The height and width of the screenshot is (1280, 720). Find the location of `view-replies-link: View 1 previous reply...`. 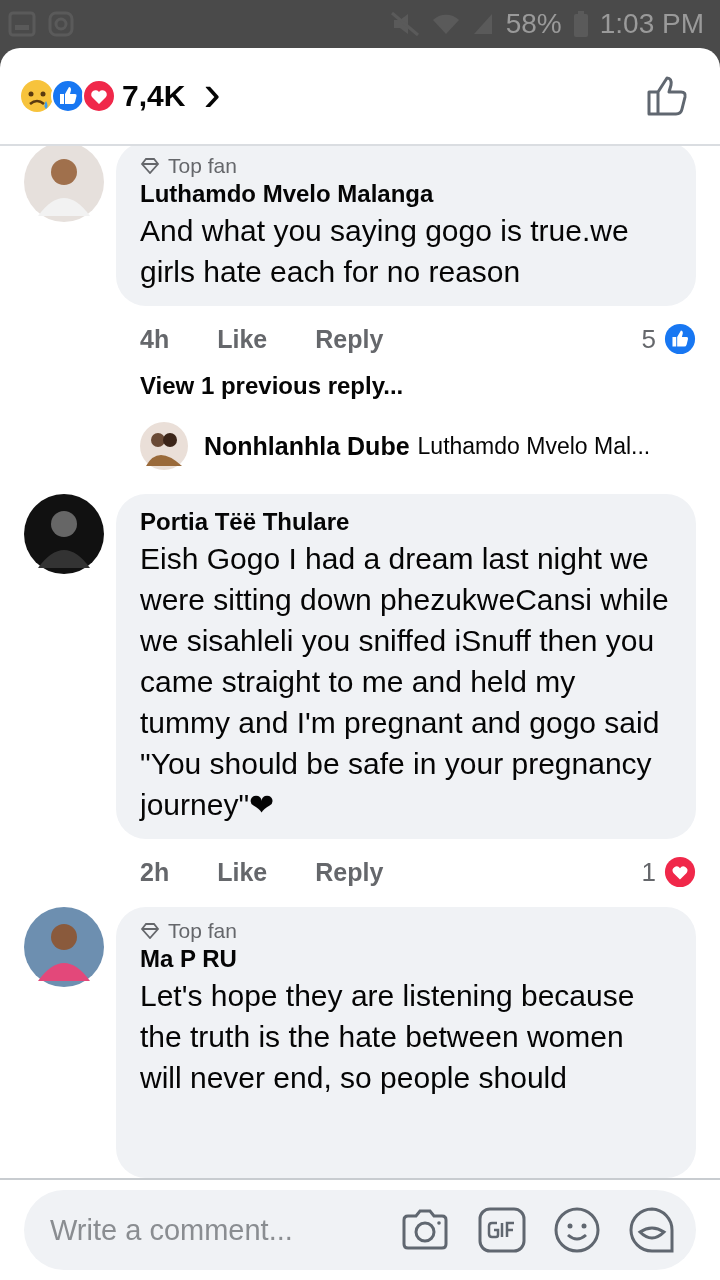

view-replies-link: View 1 previous reply... is located at coordinates (260, 386).